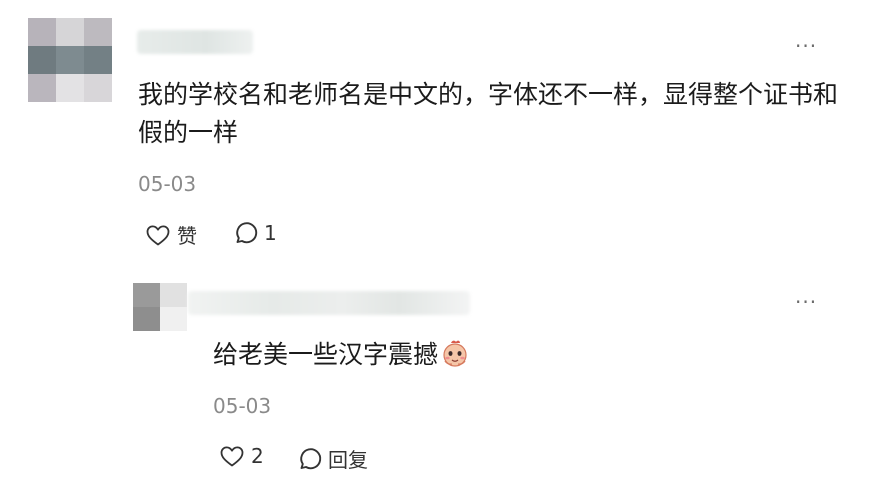  Describe the element at coordinates (326, 354) in the screenshot. I see `reply-text: 给老美一些汉字震撼` at that location.